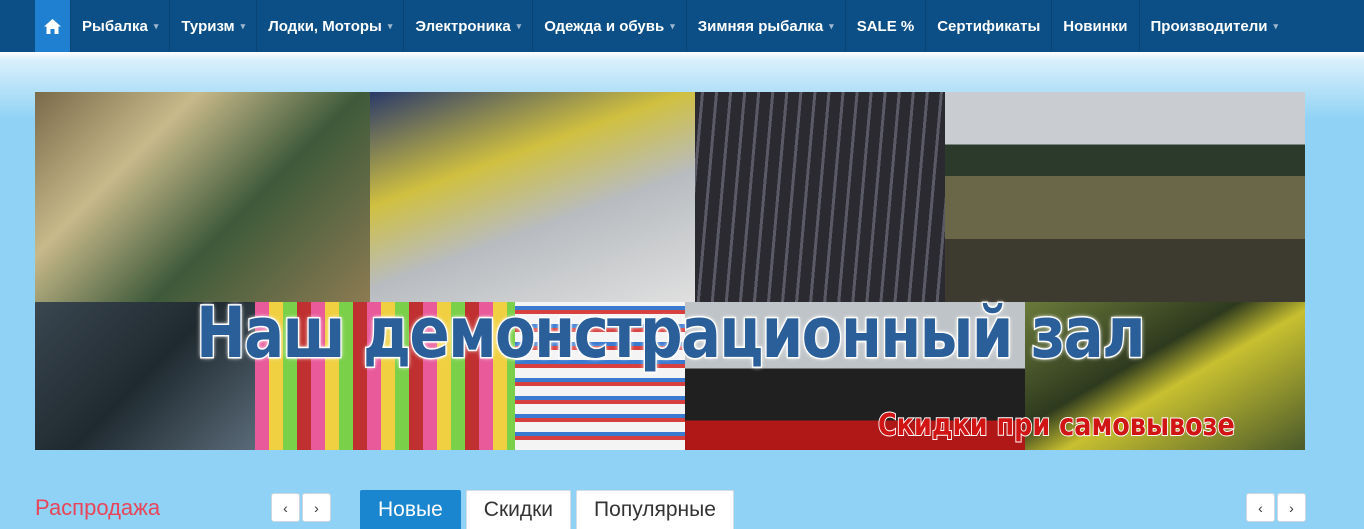 This screenshot has width=1364, height=529. I want to click on products-next-button: ›, so click(1291, 507).